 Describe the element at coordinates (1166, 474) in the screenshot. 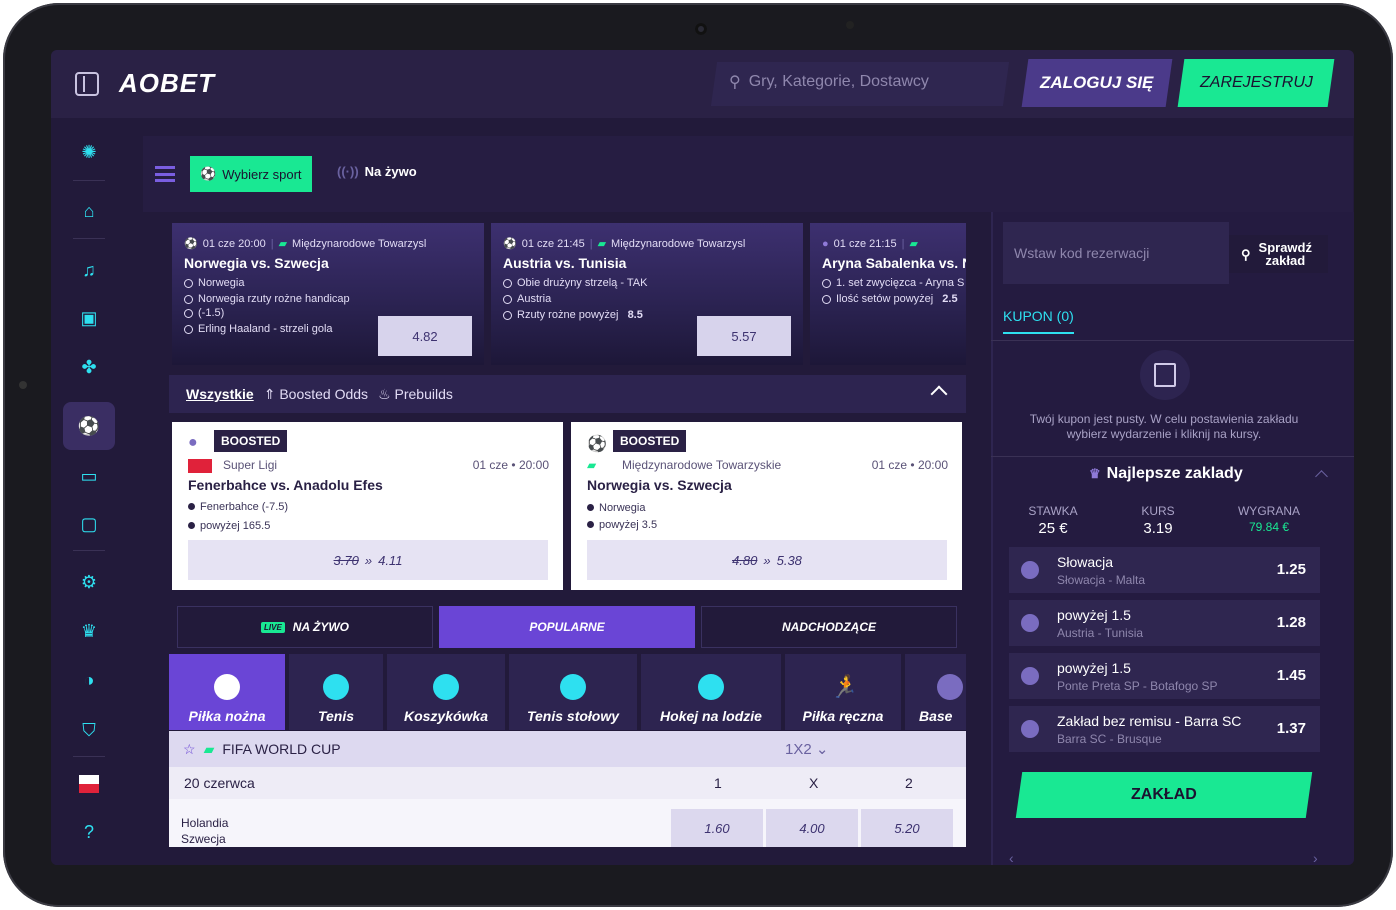

I see `top-bets-header: ♛ Najlepsze zaklady` at that location.